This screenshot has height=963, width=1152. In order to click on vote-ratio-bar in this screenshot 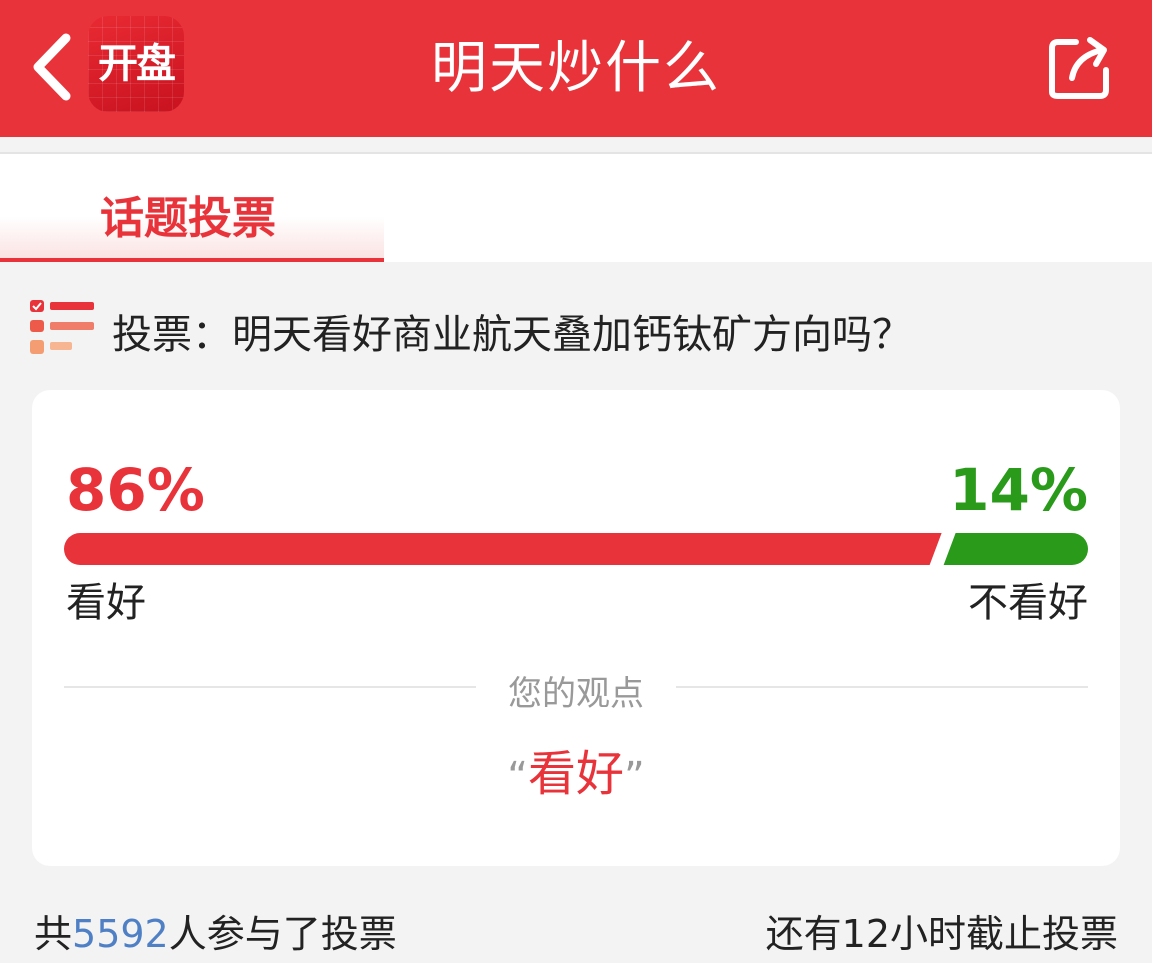, I will do `click(576, 549)`.